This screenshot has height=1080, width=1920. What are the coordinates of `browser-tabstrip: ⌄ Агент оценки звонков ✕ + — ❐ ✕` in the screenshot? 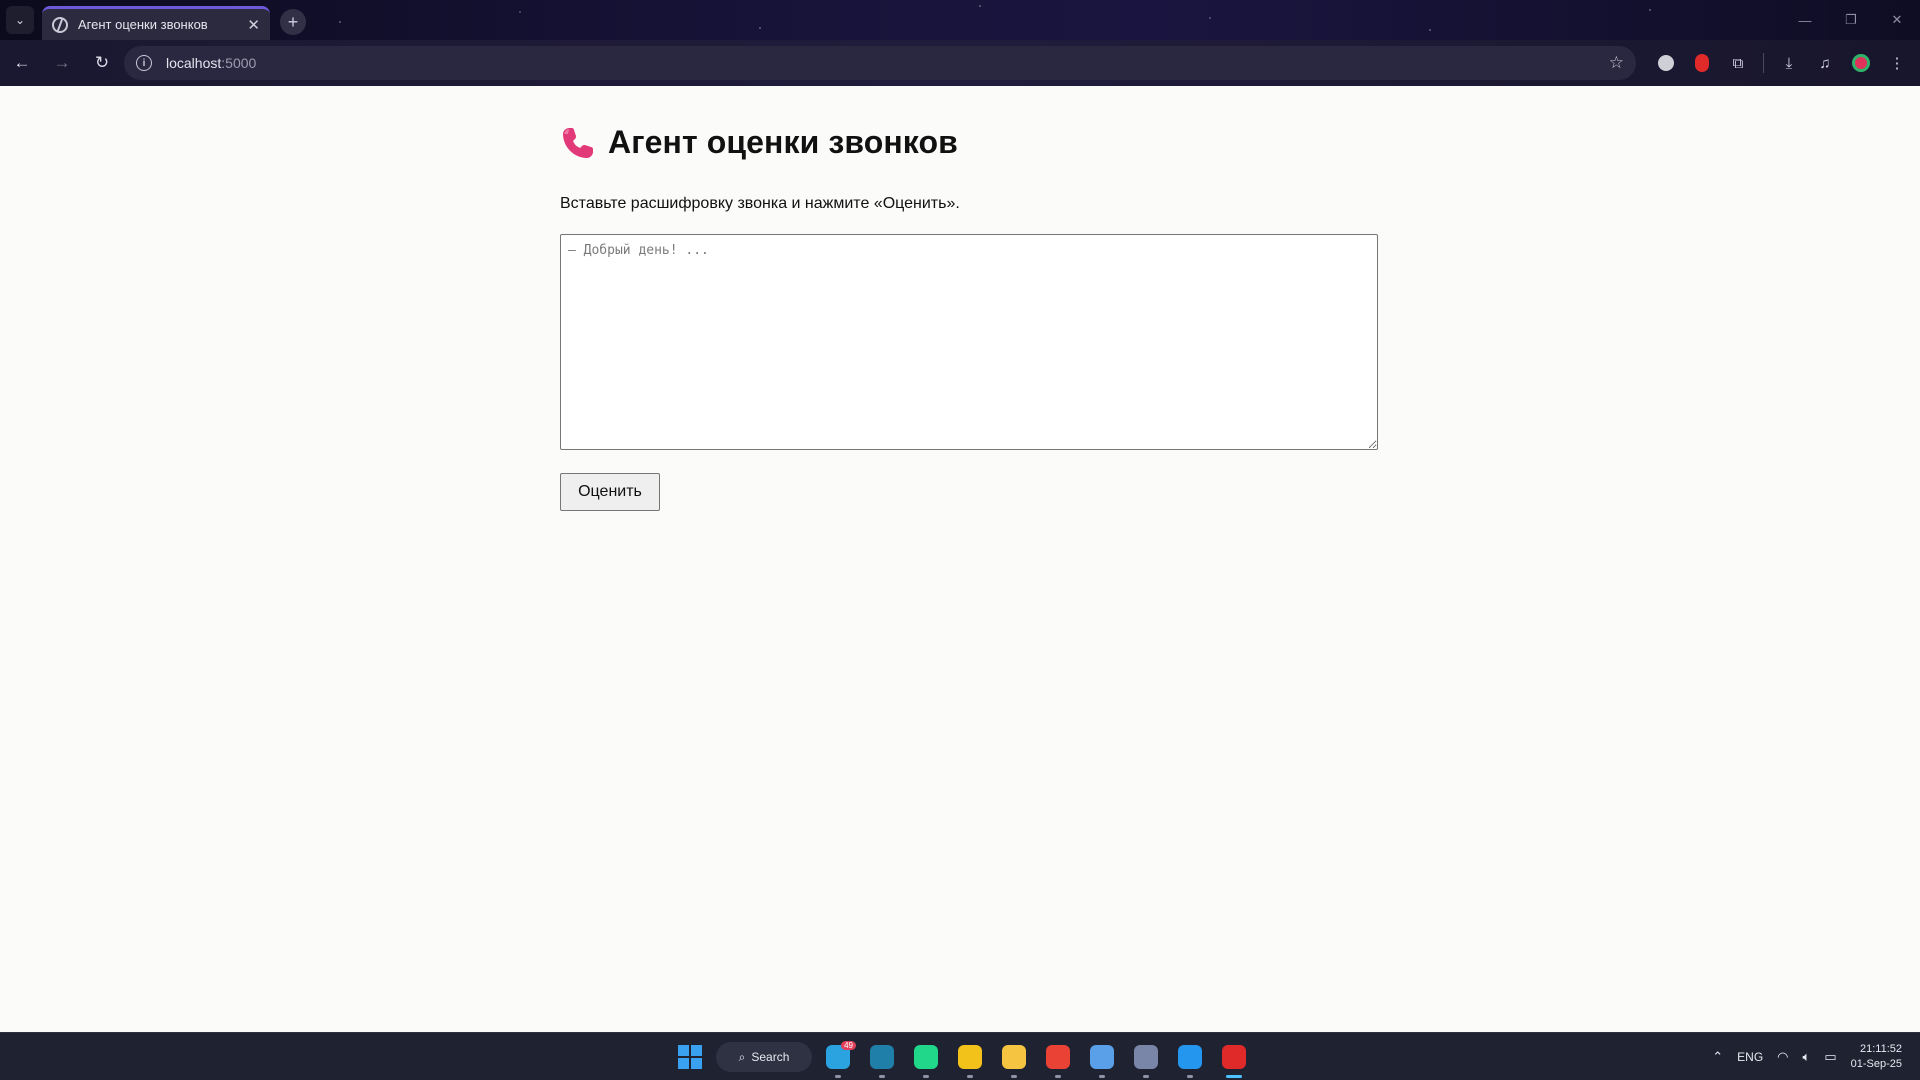 It's located at (960, 20).